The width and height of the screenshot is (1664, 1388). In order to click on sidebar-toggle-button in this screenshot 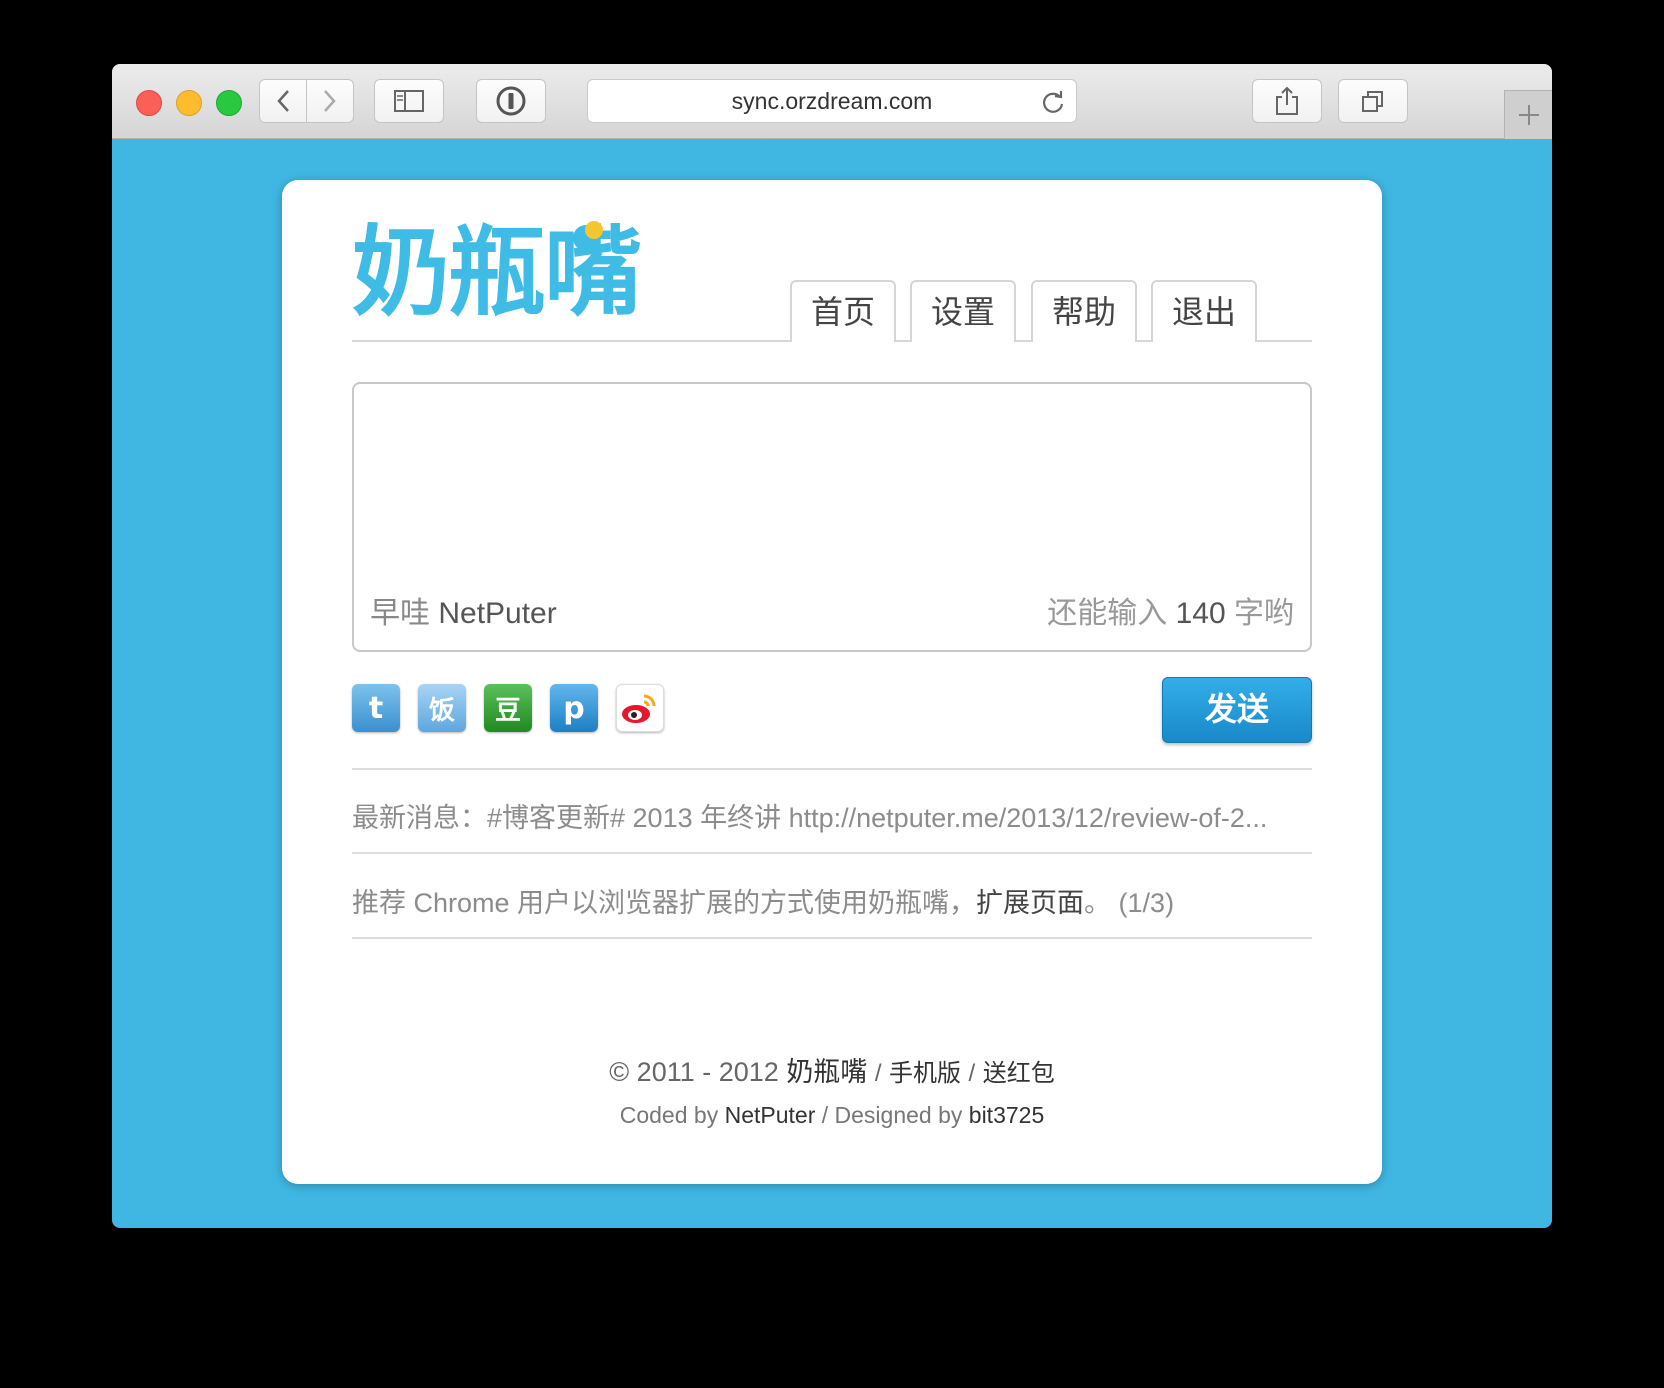, I will do `click(409, 101)`.